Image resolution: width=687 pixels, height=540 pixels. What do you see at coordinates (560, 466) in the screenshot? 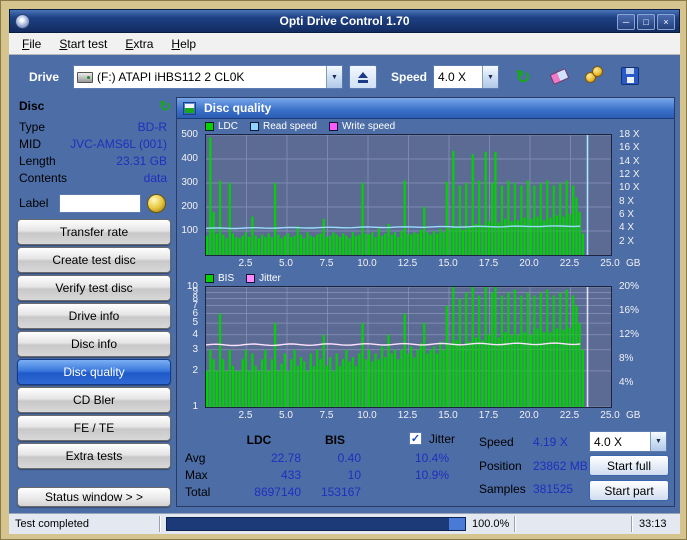
I see `position-value: 23862 MB` at bounding box center [560, 466].